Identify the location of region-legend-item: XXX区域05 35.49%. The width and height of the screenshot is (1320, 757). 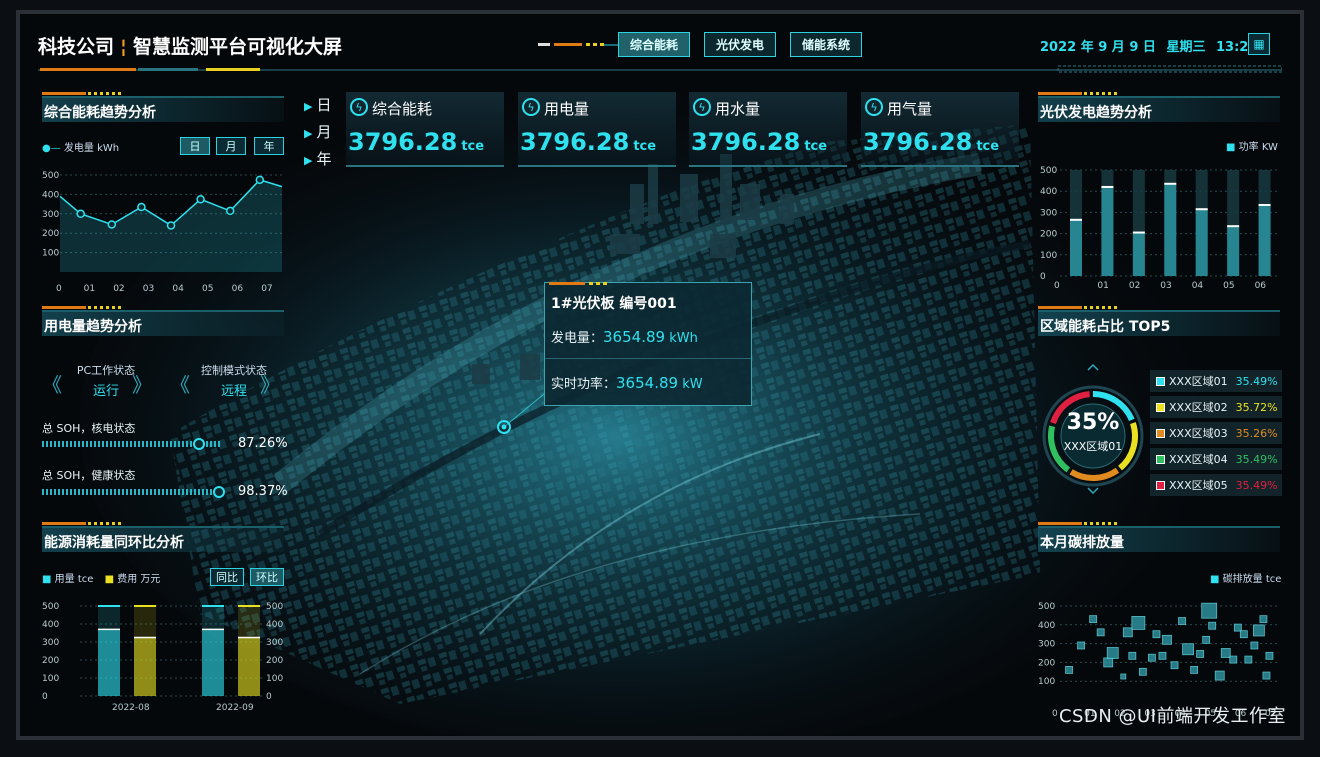
(1216, 485).